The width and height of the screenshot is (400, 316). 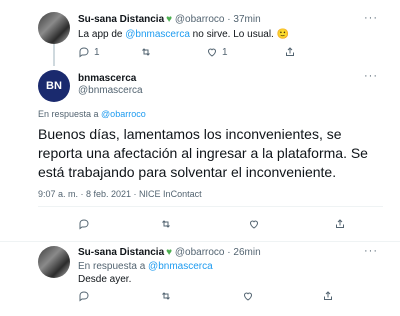 I want to click on avatar: BN, so click(x=54, y=86).